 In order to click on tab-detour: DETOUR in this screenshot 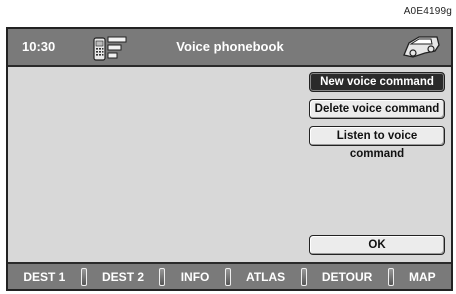, I will do `click(347, 277)`.